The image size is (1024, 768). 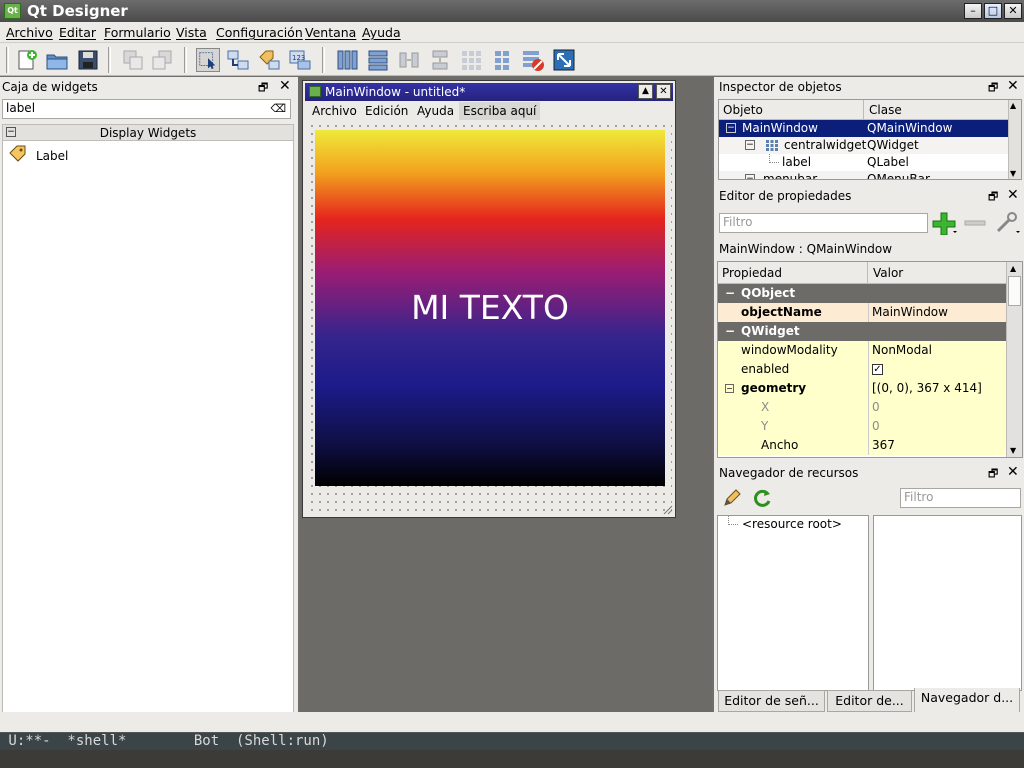 What do you see at coordinates (869, 473) in the screenshot?
I see `resource-browser-header: Navegador de recursos 🗗 ✕` at bounding box center [869, 473].